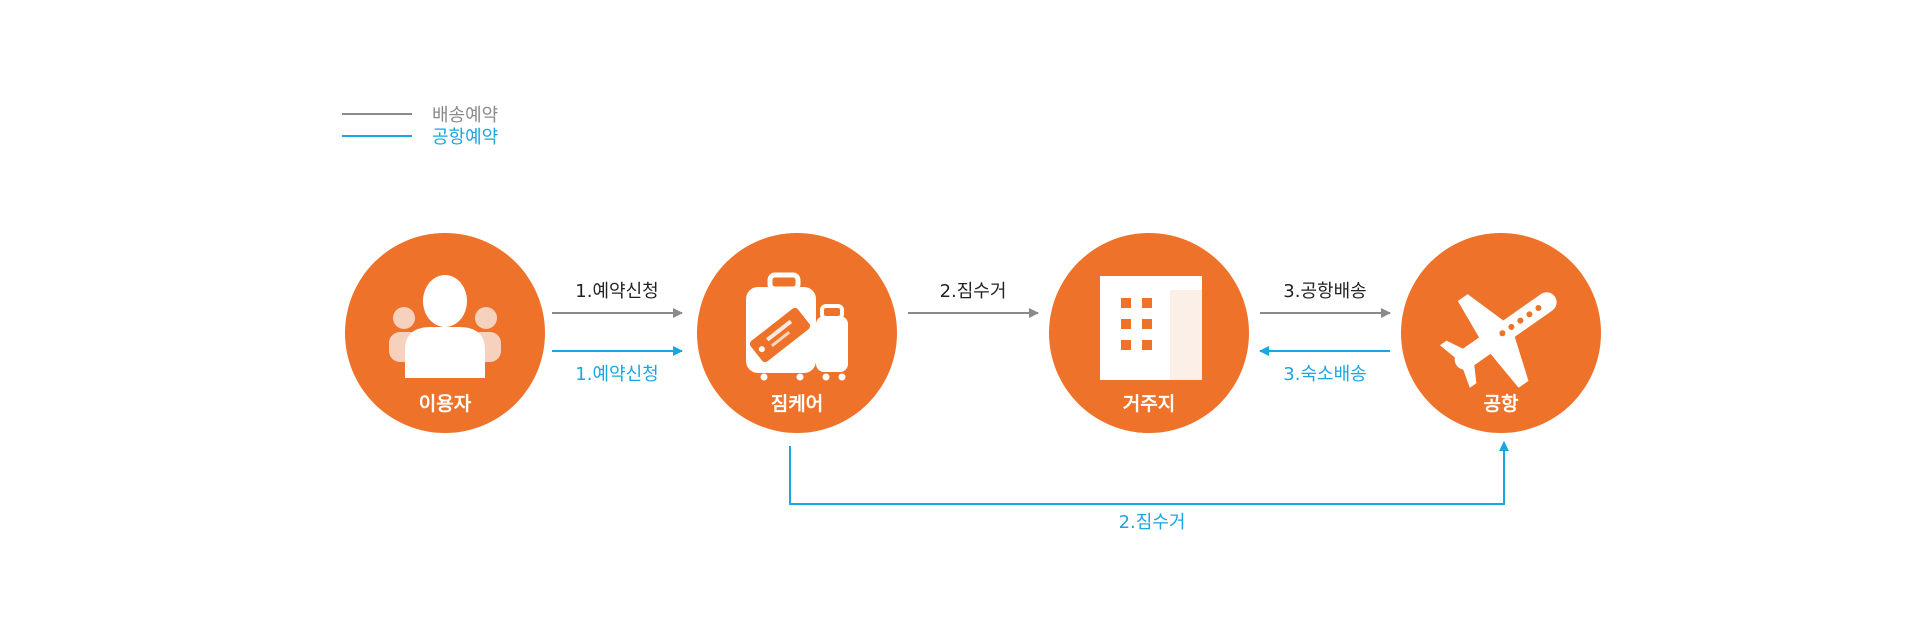 This screenshot has width=1920, height=618. I want to click on edge-label-jimcarrier-airport-airport: 2.짐수거, so click(1152, 522).